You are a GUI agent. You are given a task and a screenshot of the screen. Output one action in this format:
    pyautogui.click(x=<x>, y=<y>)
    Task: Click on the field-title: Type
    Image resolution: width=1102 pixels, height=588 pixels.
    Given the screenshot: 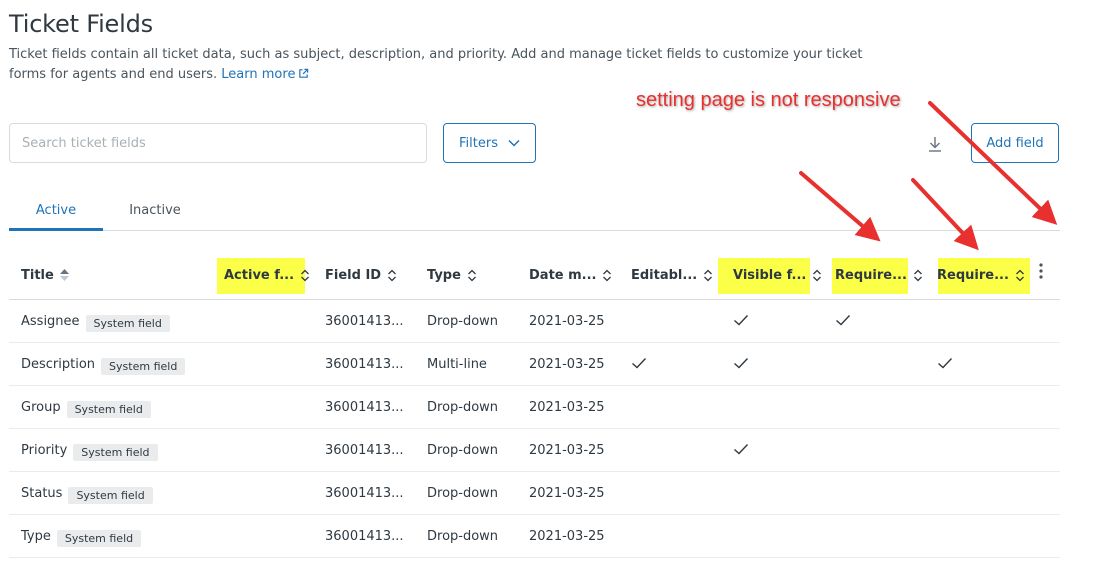 What is the action you would take?
    pyautogui.click(x=36, y=536)
    